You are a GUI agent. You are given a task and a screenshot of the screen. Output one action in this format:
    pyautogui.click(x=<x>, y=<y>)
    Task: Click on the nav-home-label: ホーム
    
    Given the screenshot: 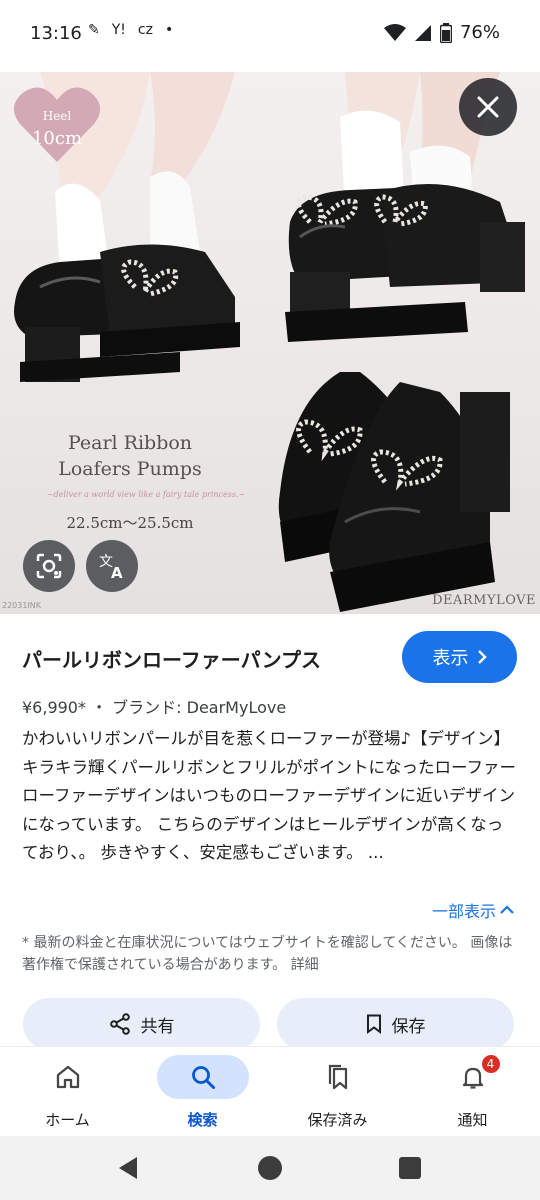 What is the action you would take?
    pyautogui.click(x=67, y=1120)
    